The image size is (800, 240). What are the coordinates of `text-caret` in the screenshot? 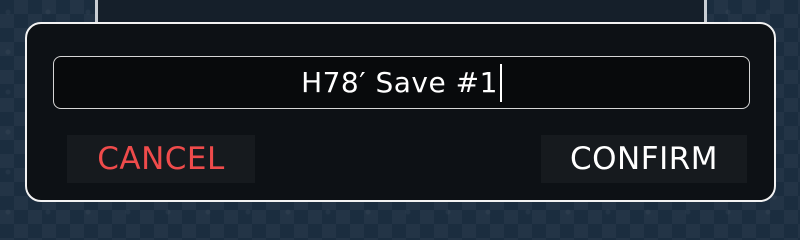 It's located at (500, 82).